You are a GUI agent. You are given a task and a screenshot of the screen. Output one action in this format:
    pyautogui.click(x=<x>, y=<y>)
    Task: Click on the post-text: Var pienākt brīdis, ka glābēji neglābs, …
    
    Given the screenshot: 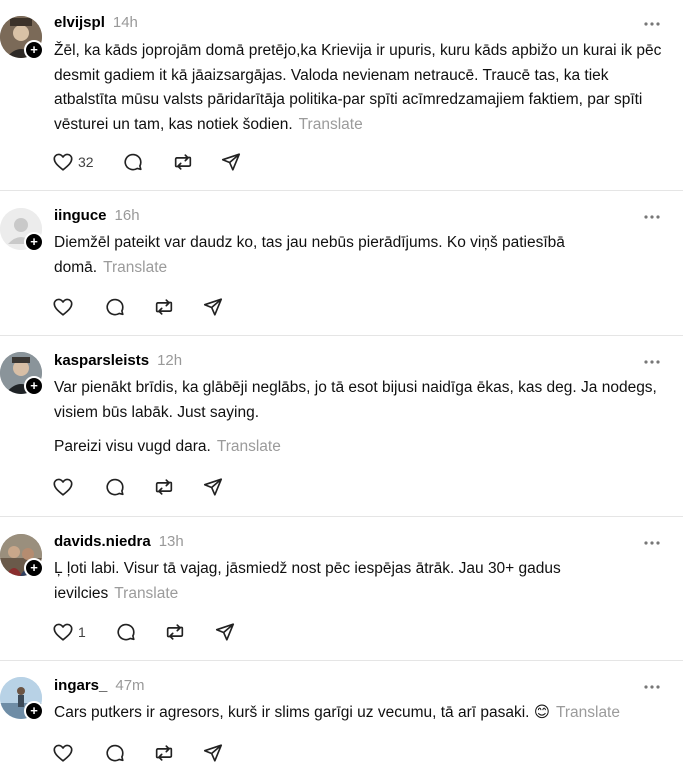 What is the action you would take?
    pyautogui.click(x=355, y=400)
    